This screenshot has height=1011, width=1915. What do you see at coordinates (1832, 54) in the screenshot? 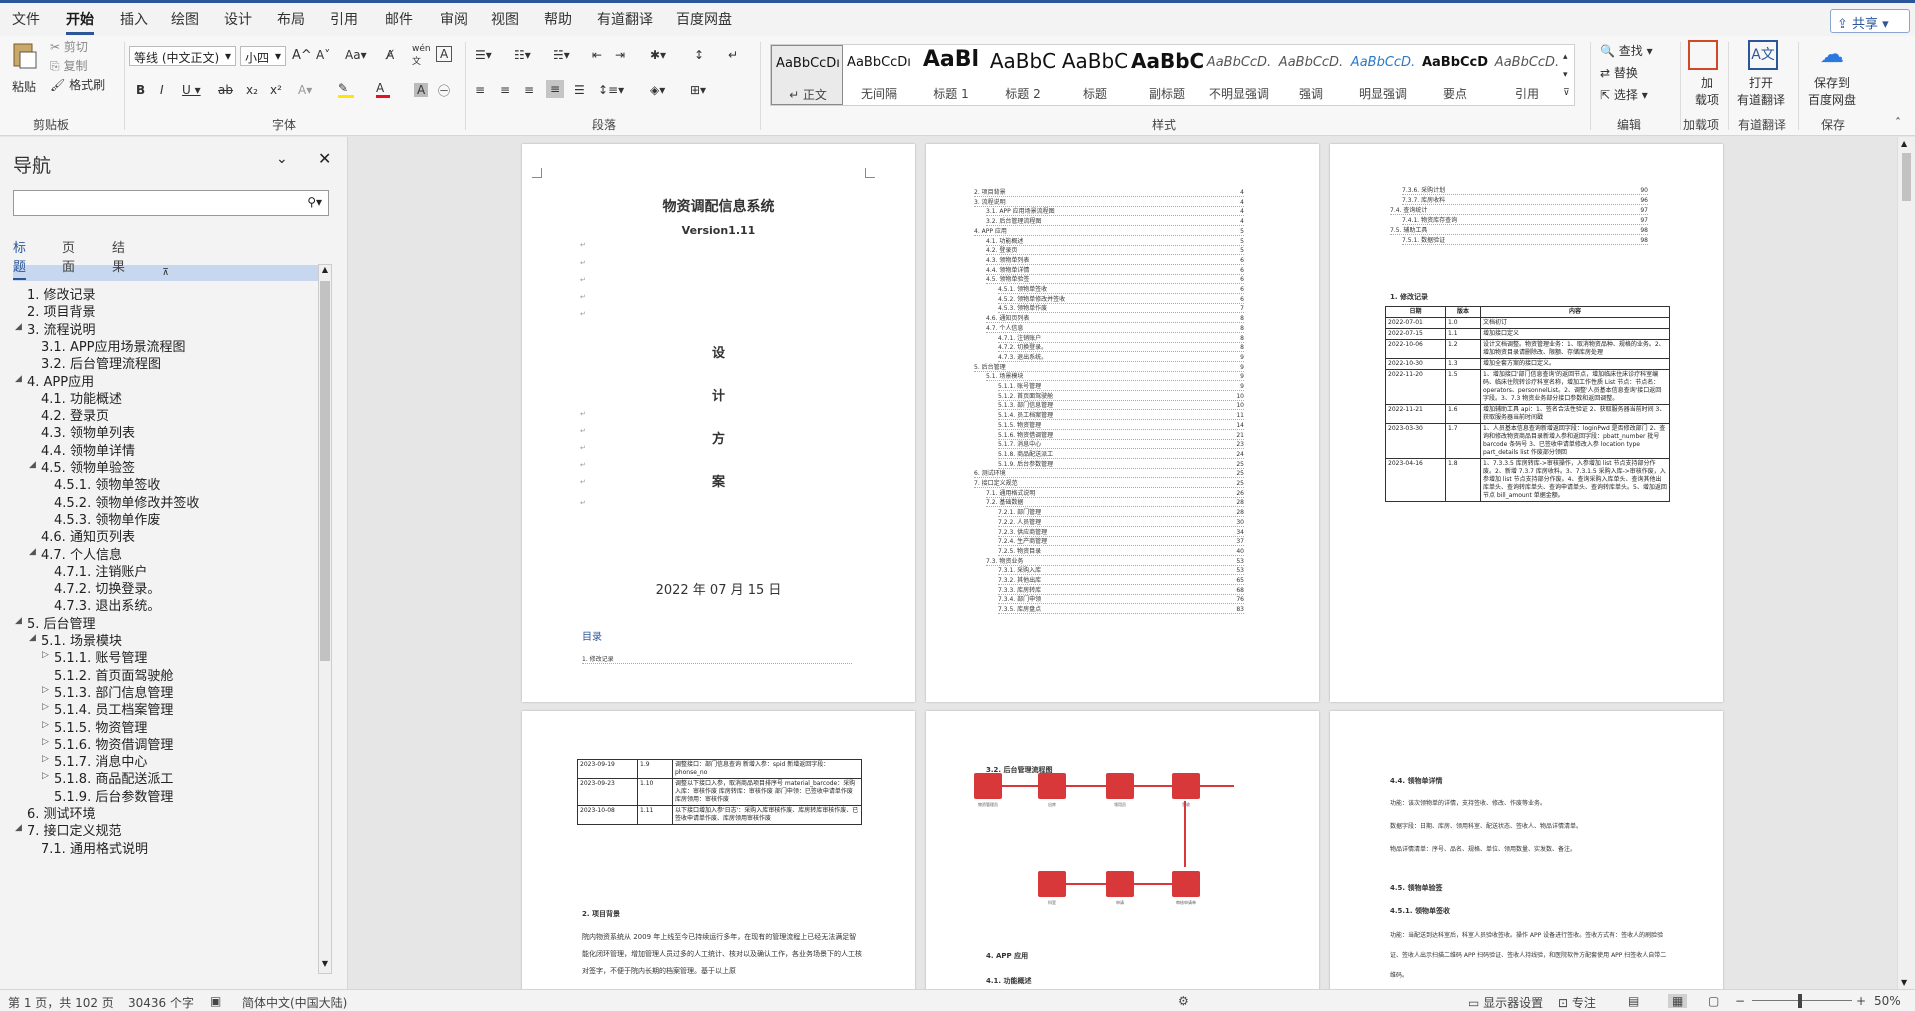
I see `cloud-icon: ☁` at bounding box center [1832, 54].